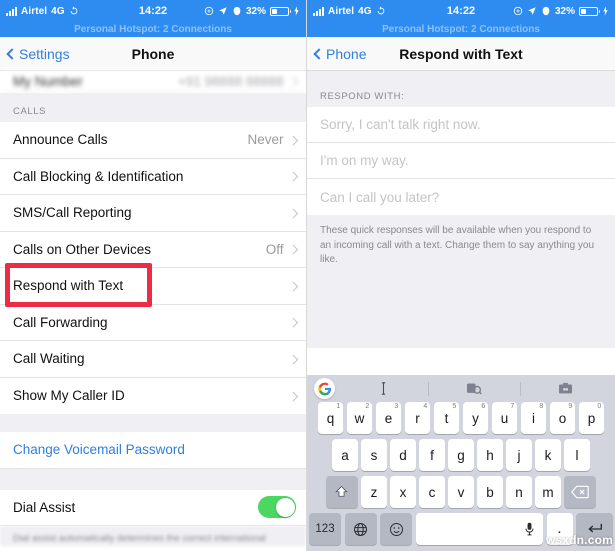 The width and height of the screenshot is (615, 551). I want to click on key-label: y, so click(475, 418).